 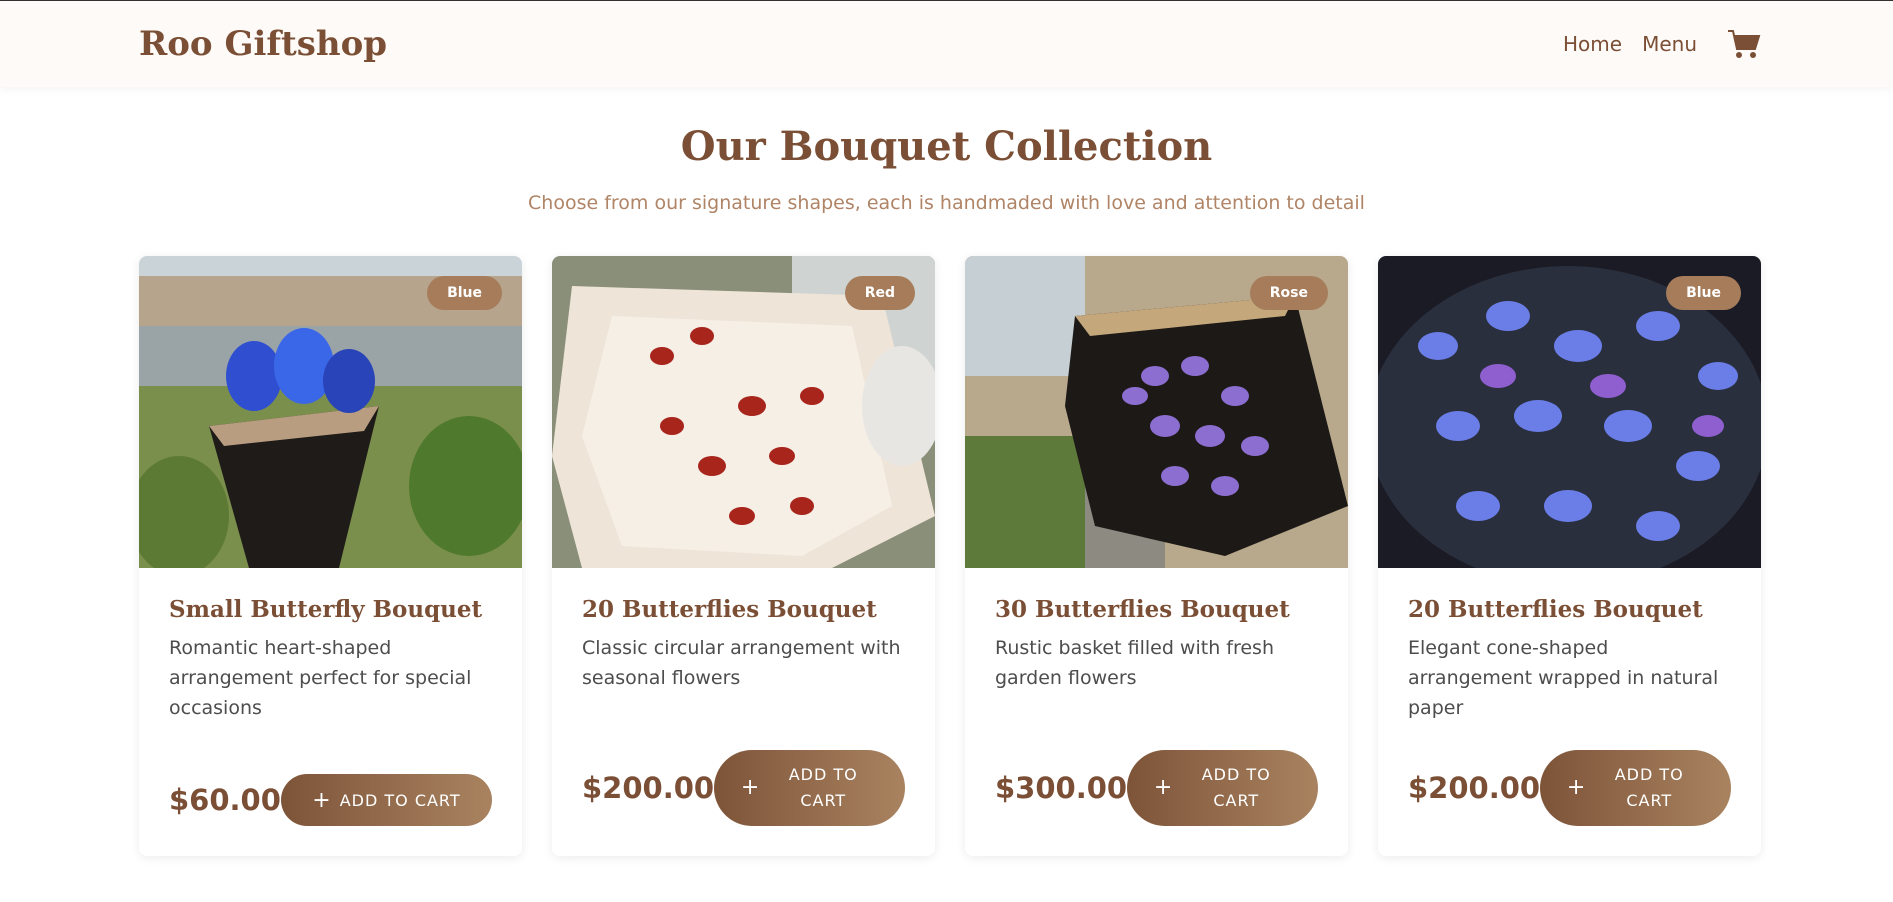 What do you see at coordinates (263, 44) in the screenshot?
I see `brand-logo: Roo Giftshop` at bounding box center [263, 44].